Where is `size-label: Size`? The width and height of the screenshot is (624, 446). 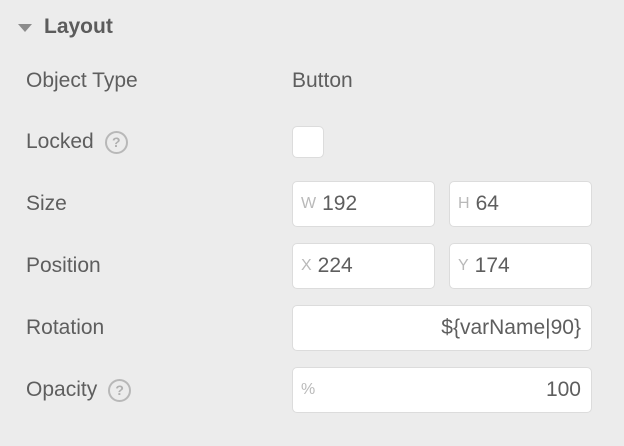
size-label: Size is located at coordinates (46, 203).